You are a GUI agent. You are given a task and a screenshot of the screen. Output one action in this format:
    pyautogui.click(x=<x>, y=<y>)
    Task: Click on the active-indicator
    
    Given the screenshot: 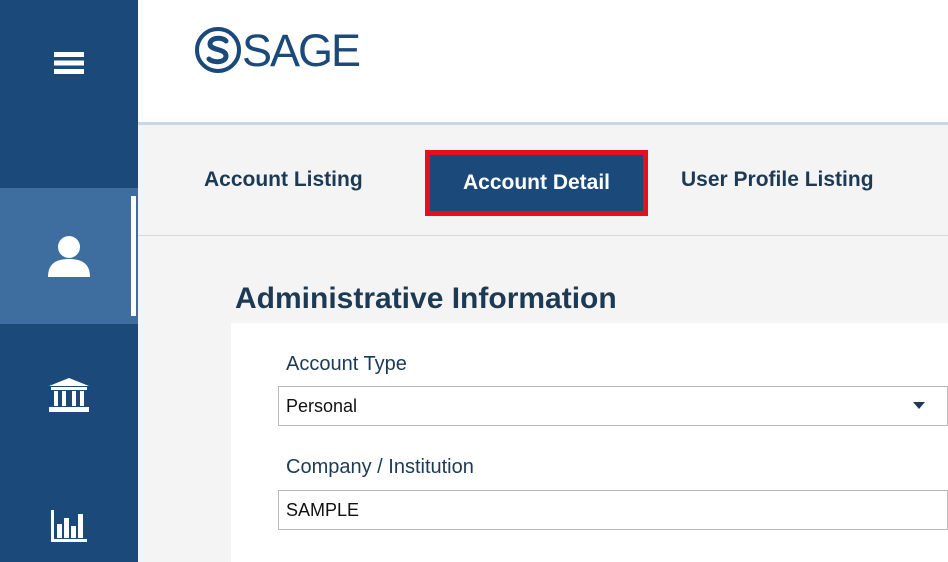 What is the action you would take?
    pyautogui.click(x=133, y=256)
    